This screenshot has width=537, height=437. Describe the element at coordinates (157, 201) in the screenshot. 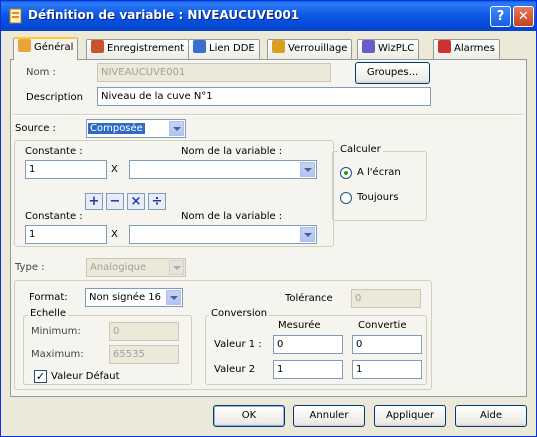

I see `divide-operator-button: ÷` at that location.